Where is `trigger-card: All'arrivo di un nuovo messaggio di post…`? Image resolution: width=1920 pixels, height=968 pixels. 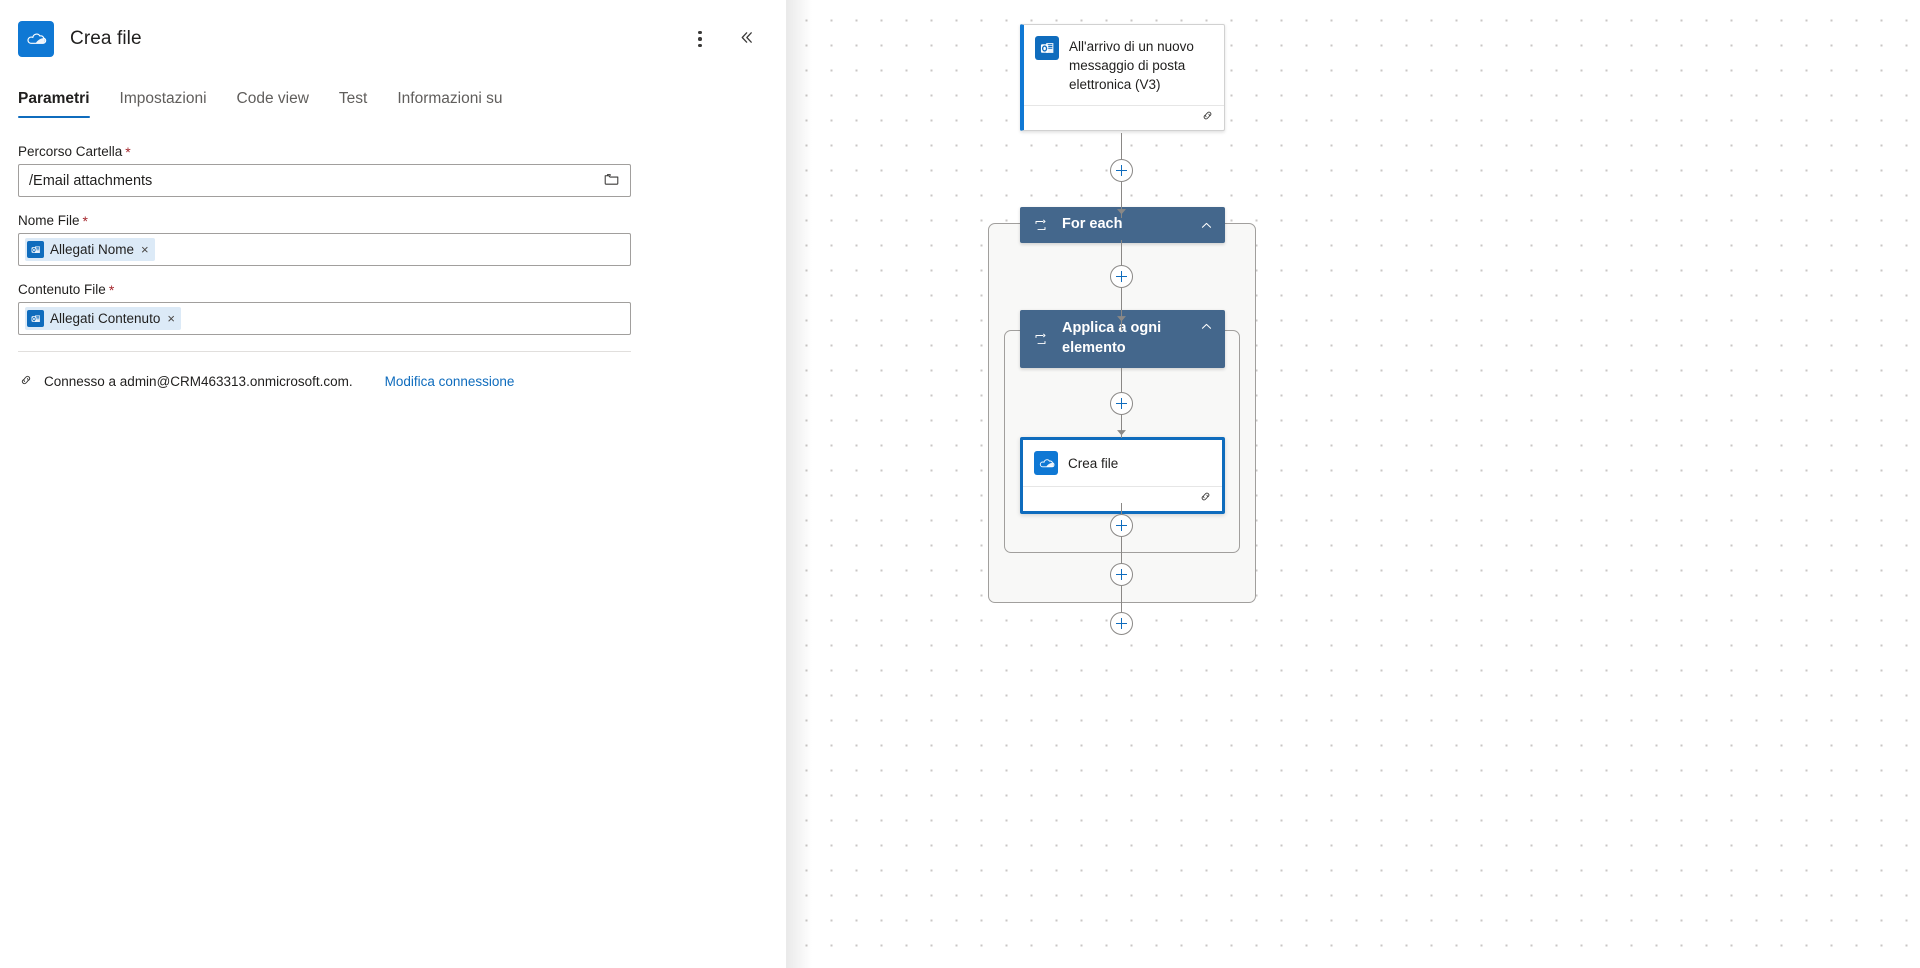
trigger-card: All'arrivo di un nuovo messaggio di post… is located at coordinates (1122, 78).